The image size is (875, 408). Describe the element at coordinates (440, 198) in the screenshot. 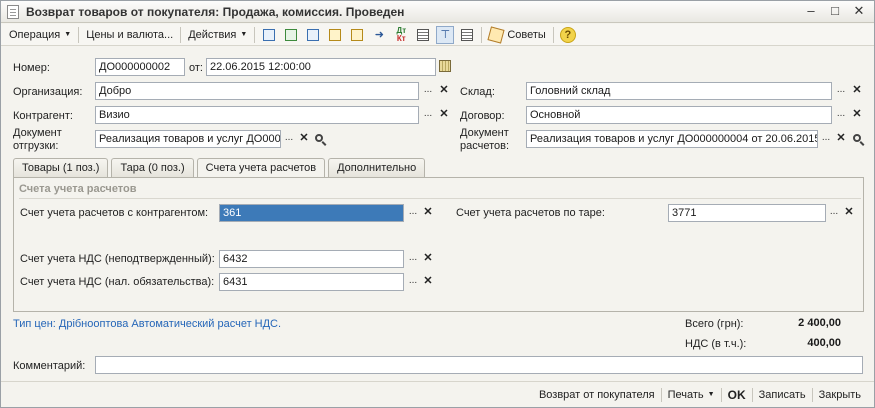

I see `group-divider` at that location.